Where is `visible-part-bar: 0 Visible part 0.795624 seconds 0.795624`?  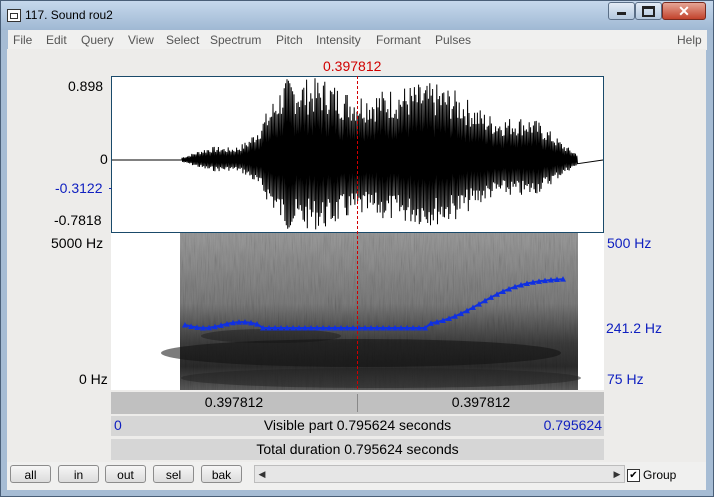
visible-part-bar: 0 Visible part 0.795624 seconds 0.795624 is located at coordinates (357, 426).